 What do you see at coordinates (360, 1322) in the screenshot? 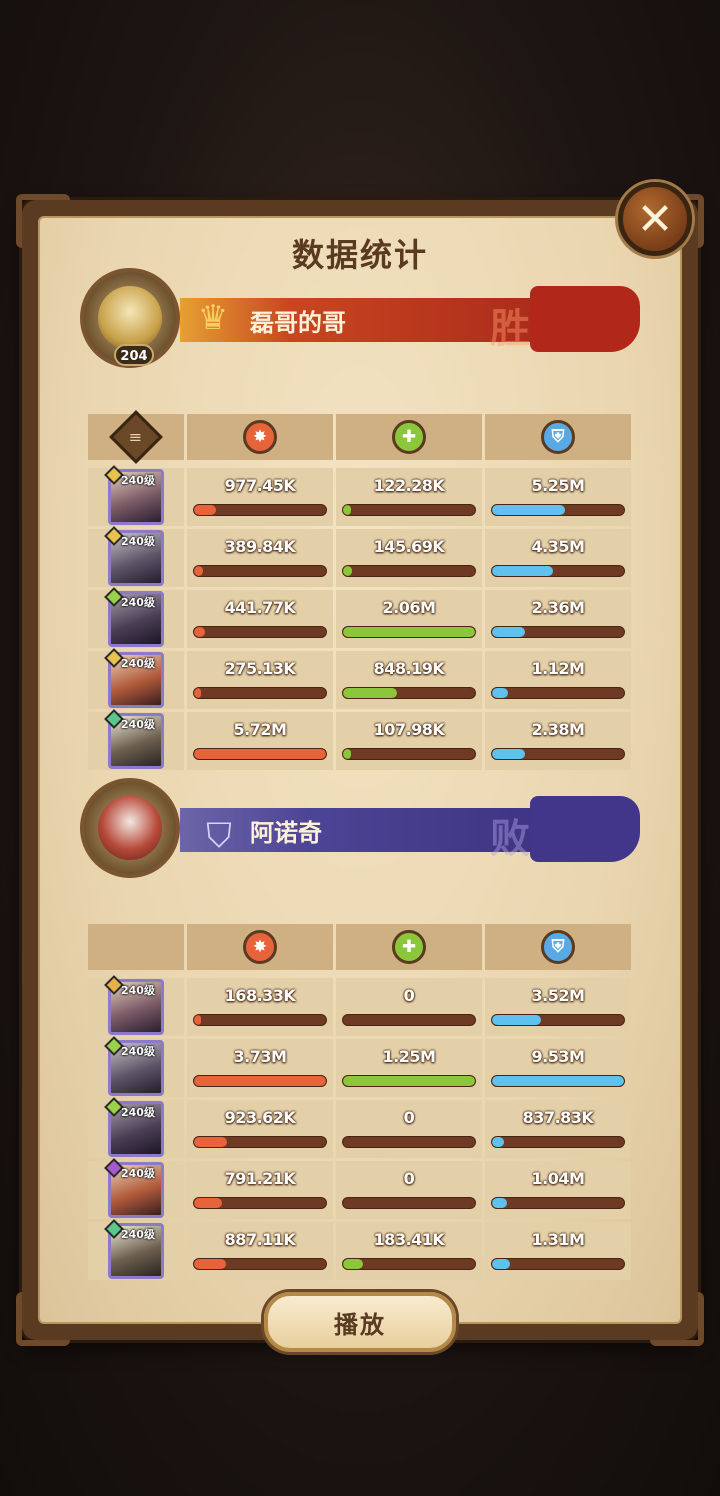
I see `play-button: 播放` at bounding box center [360, 1322].